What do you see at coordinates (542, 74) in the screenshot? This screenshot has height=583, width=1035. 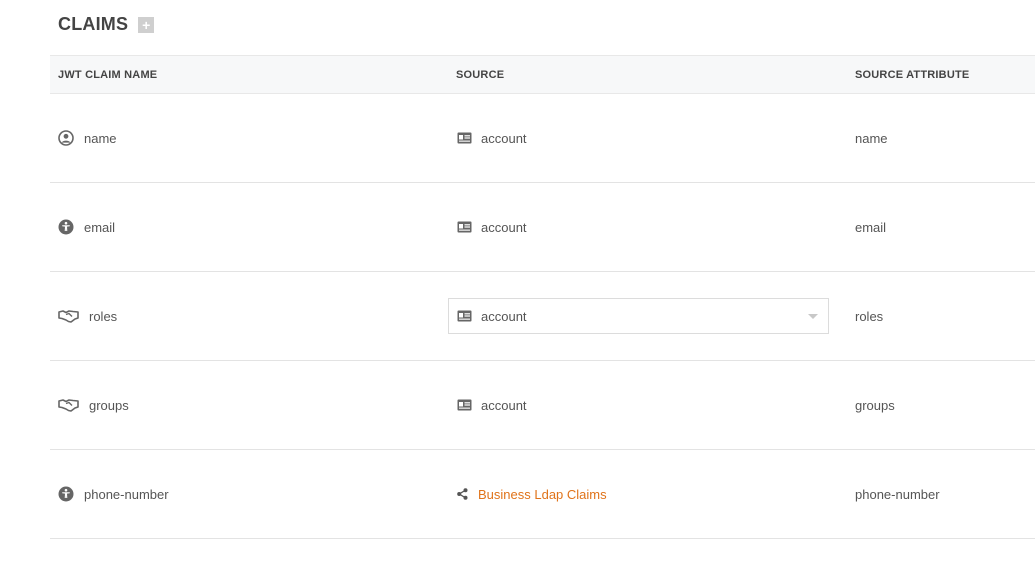 I see `table-header: JWT CLAIM NAME SOURCE SOURCE ATTRIBUTE` at bounding box center [542, 74].